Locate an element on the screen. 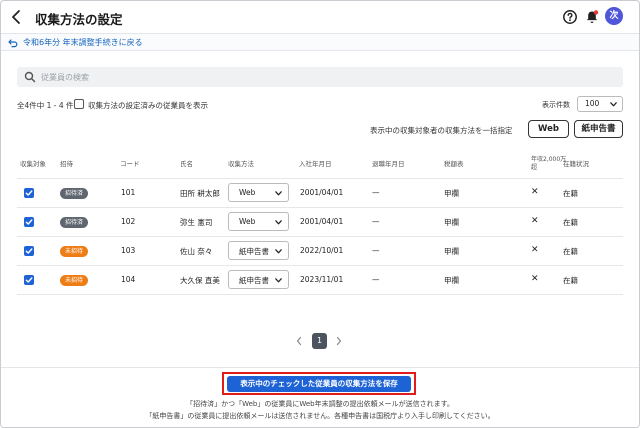  undo-arrow-icon is located at coordinates (13, 42).